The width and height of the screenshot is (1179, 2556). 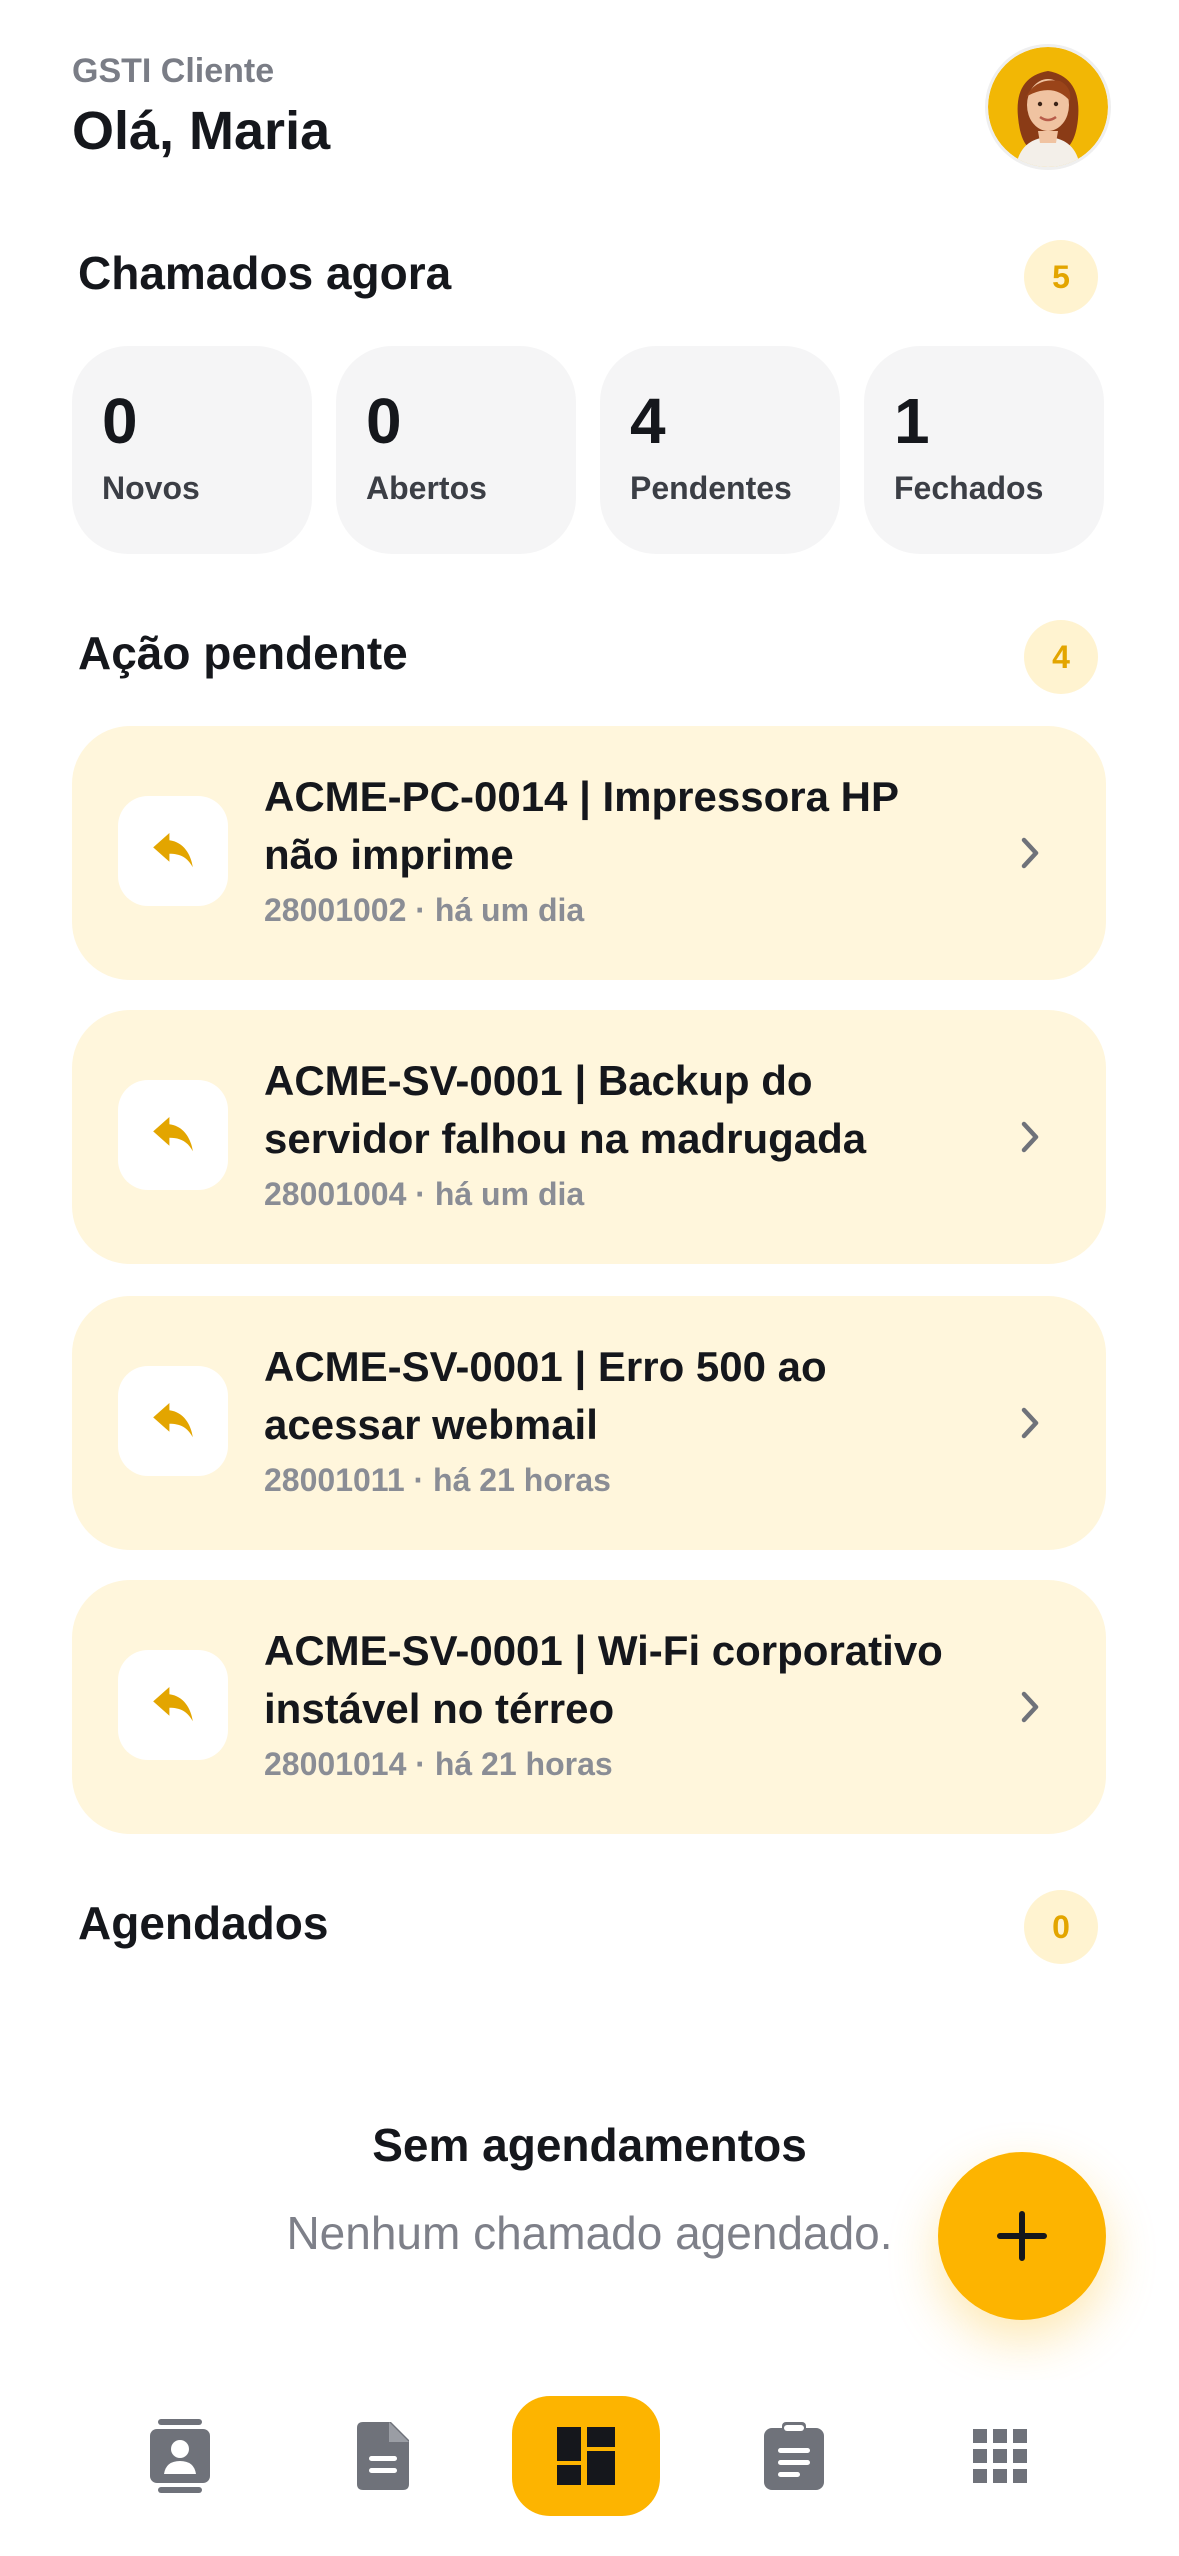 I want to click on page-title: Olá, Maria, so click(x=201, y=131).